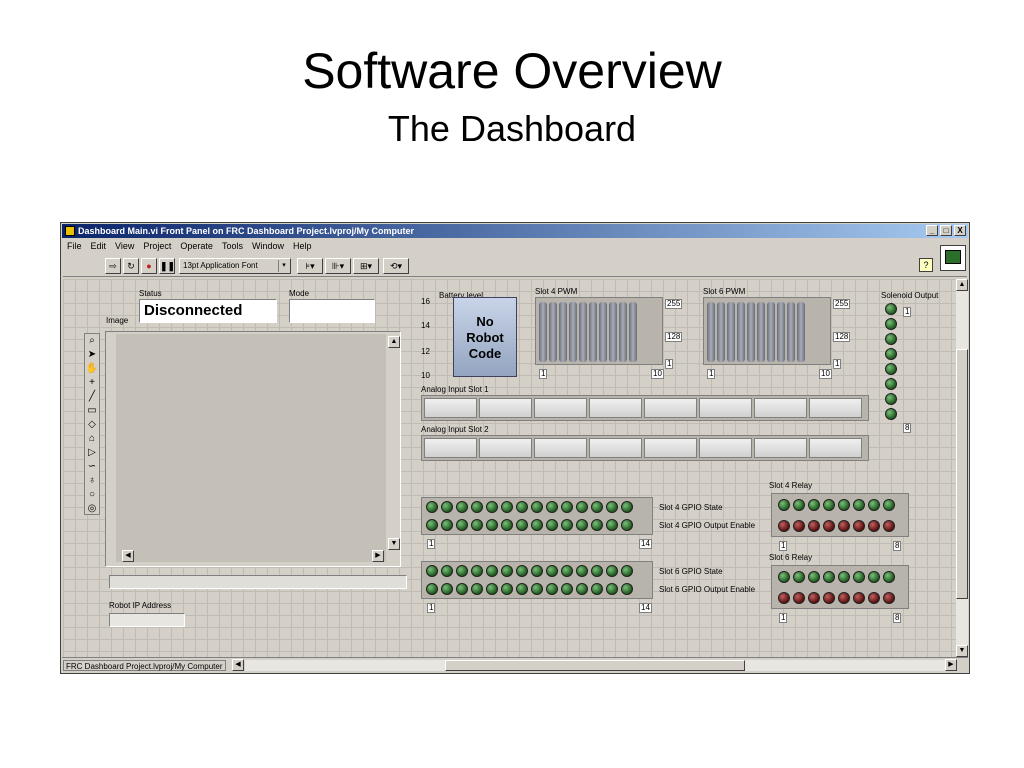 This screenshot has height=768, width=1024. What do you see at coordinates (897, 618) in the screenshot?
I see `slot6-relay-tick-8: 8` at bounding box center [897, 618].